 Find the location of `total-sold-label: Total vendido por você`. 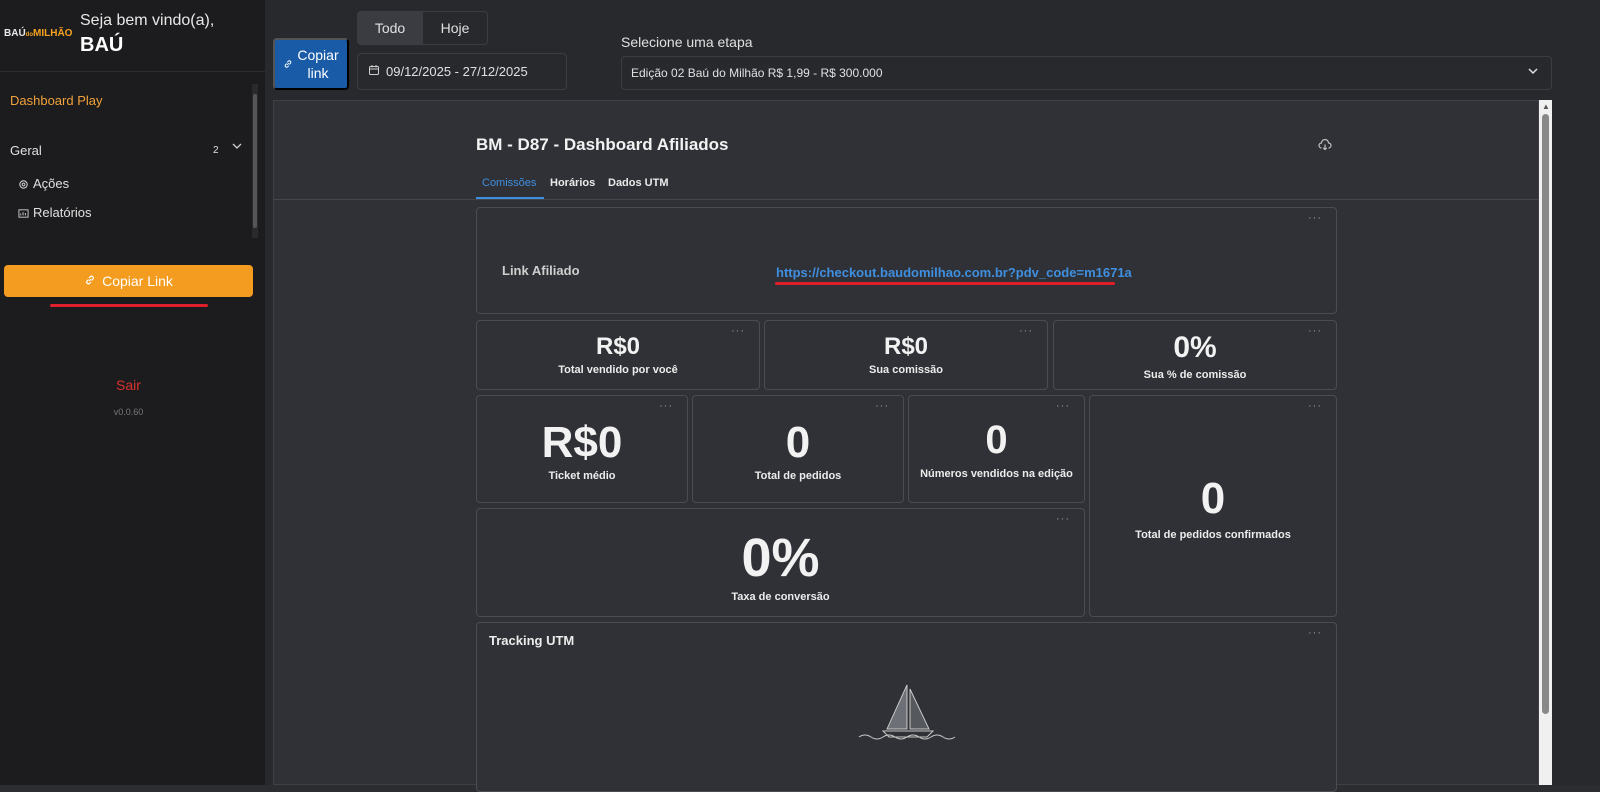

total-sold-label: Total vendido por você is located at coordinates (618, 370).